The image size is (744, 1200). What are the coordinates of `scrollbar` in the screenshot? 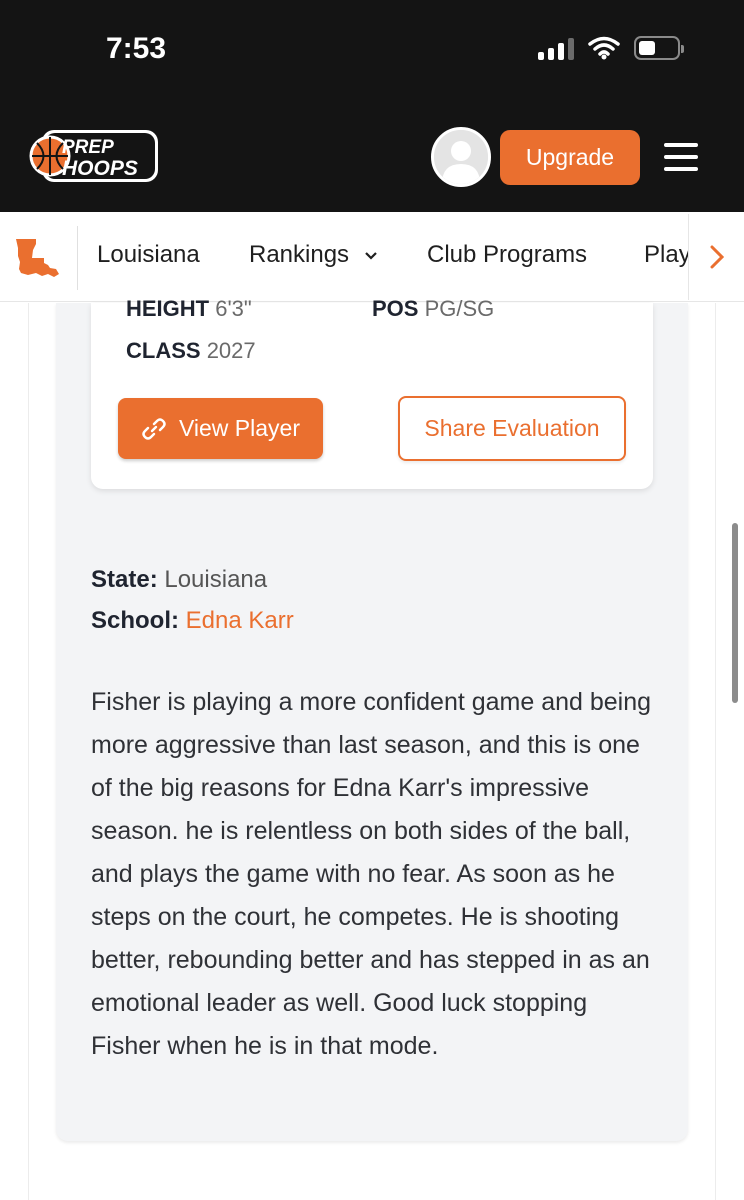 It's located at (735, 613).